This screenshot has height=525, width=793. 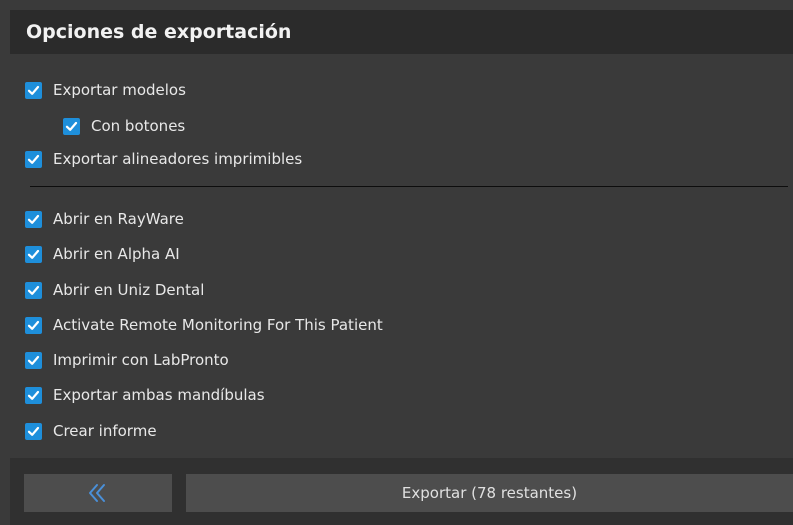 I want to click on option-print-labpronto: Imprimir con LabPronto, so click(x=127, y=360).